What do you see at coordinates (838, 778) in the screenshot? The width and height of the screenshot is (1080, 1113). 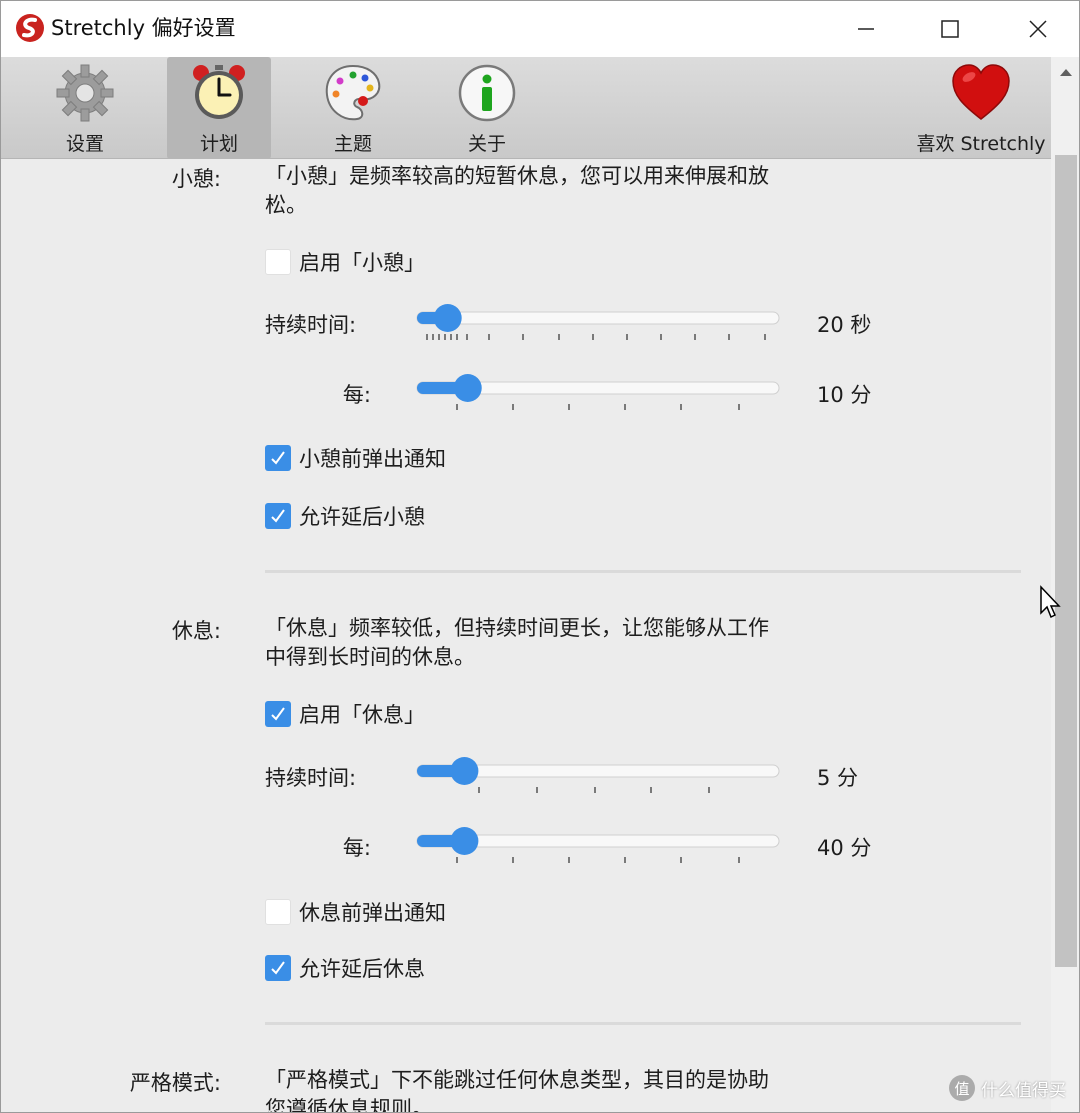 I see `break-duration-value: 5 分` at bounding box center [838, 778].